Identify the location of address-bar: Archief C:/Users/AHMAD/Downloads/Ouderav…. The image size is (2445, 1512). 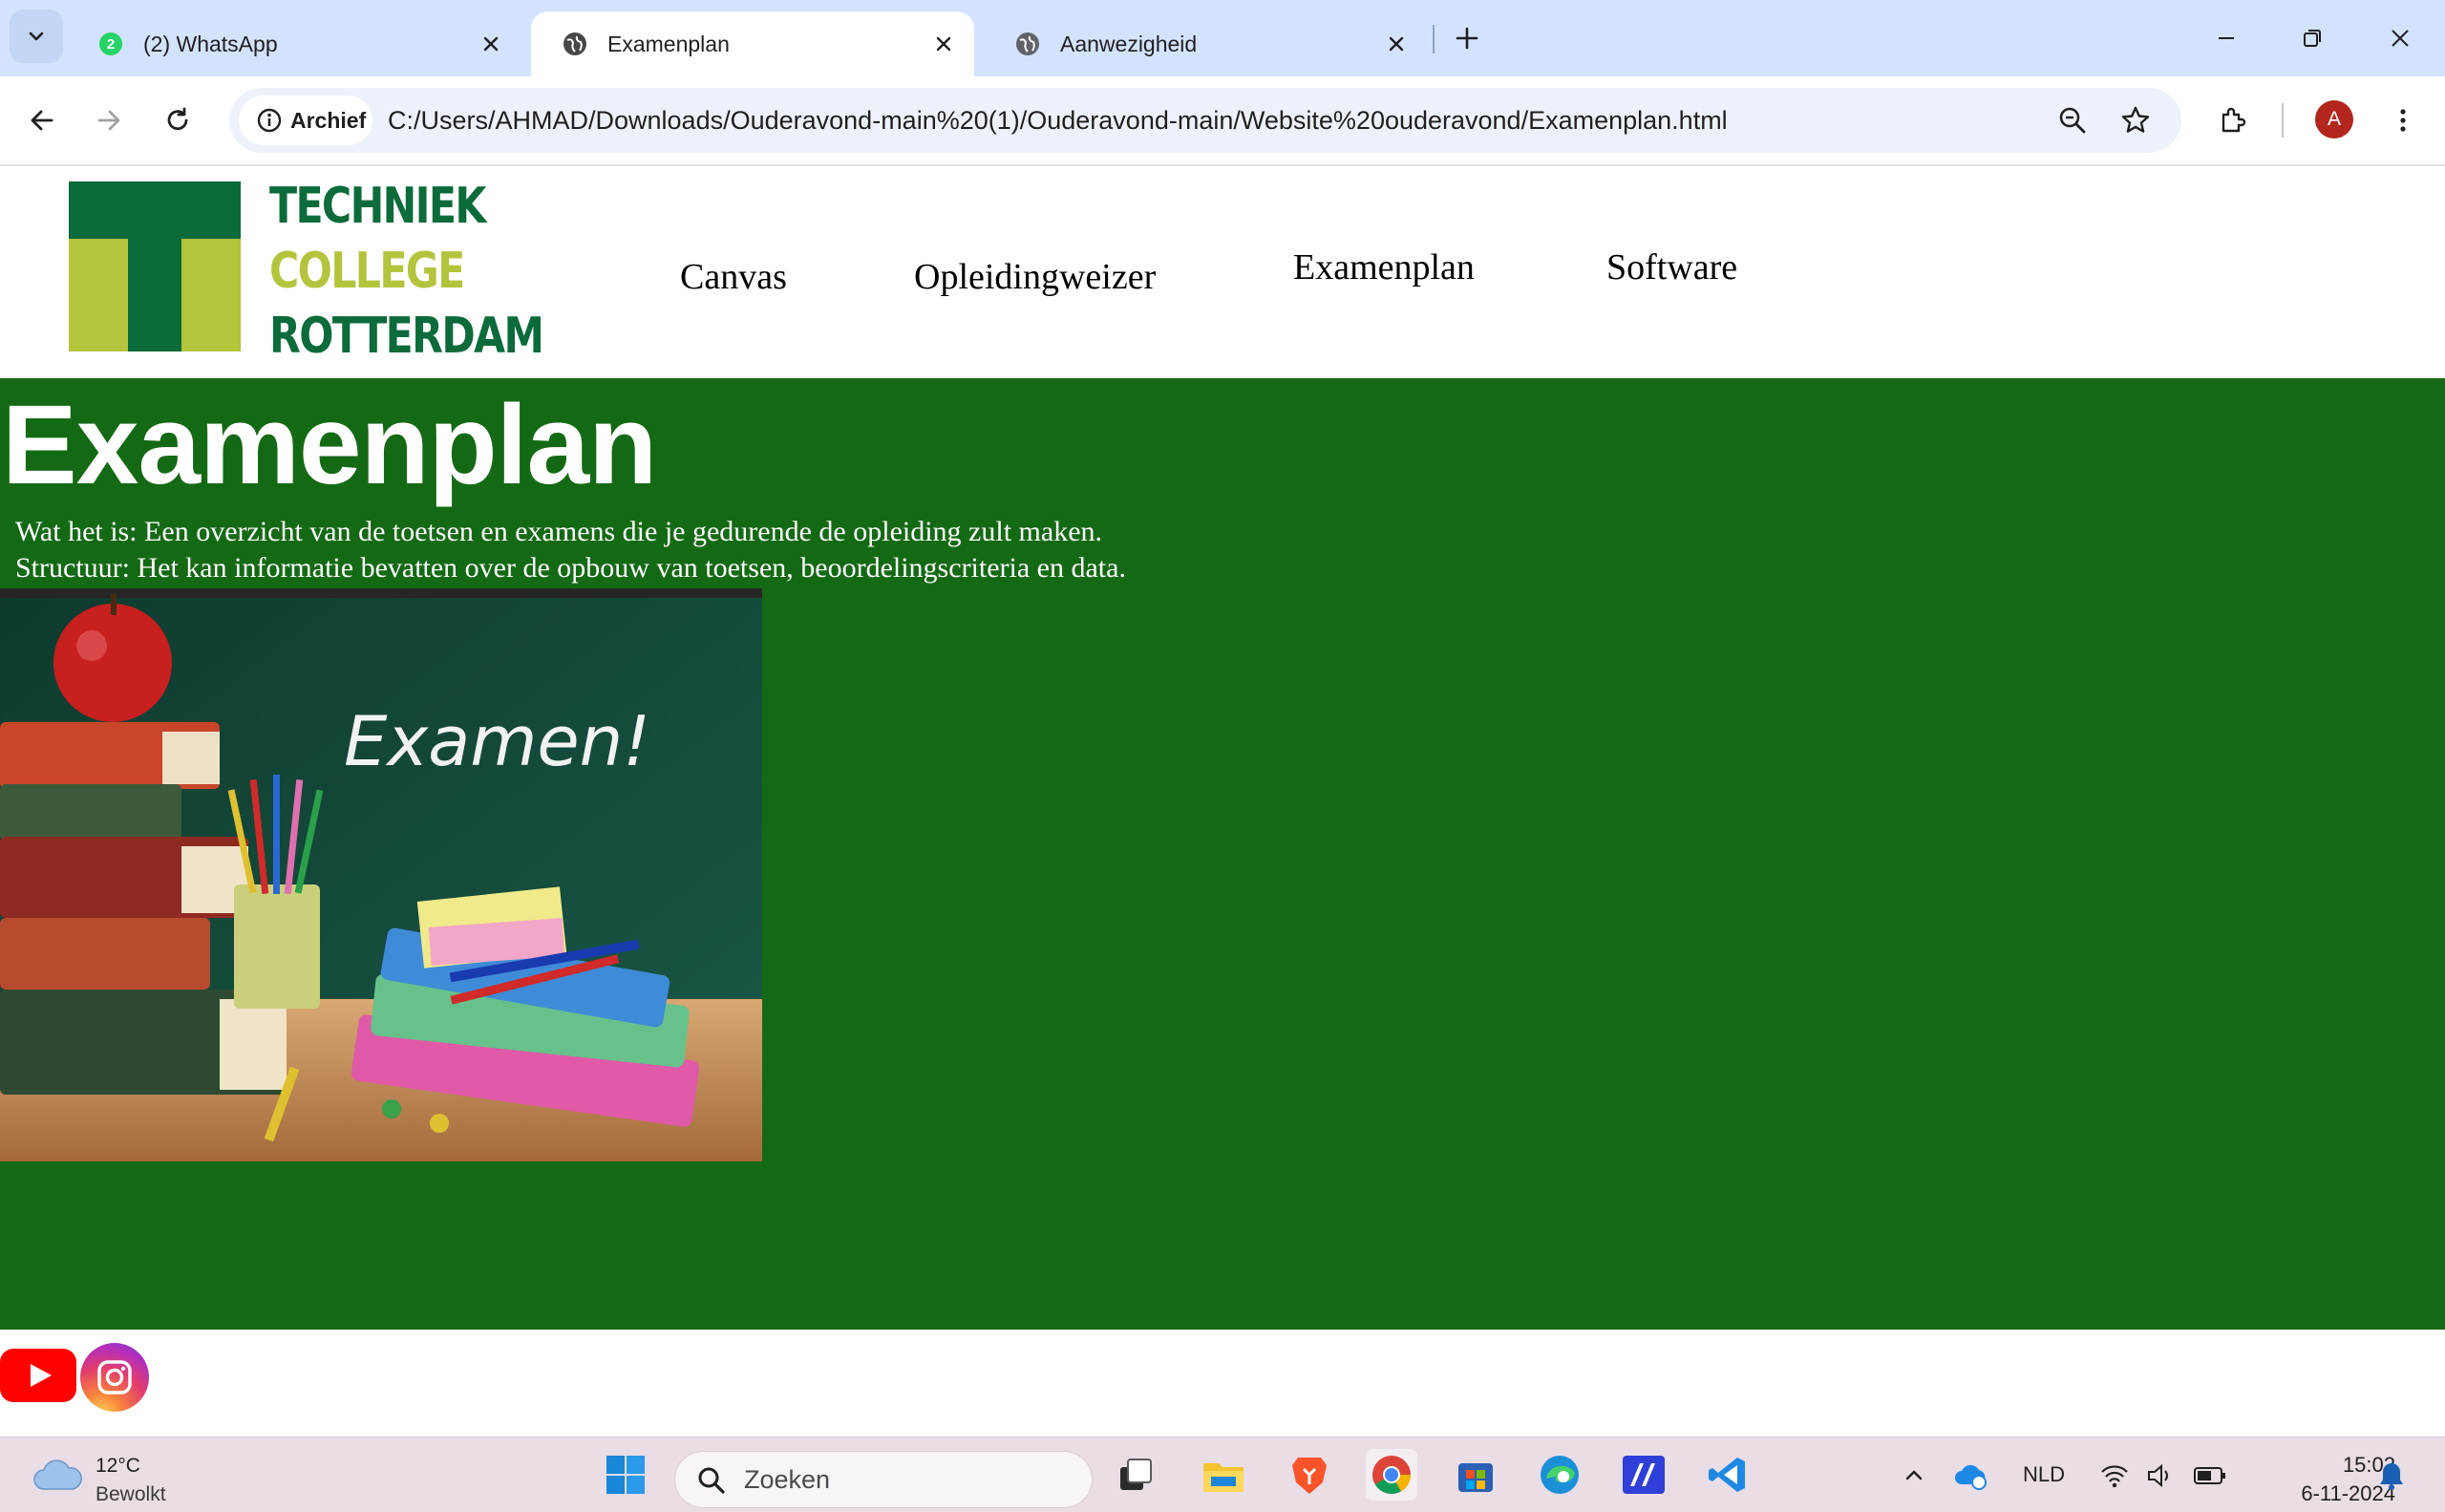
(1205, 120).